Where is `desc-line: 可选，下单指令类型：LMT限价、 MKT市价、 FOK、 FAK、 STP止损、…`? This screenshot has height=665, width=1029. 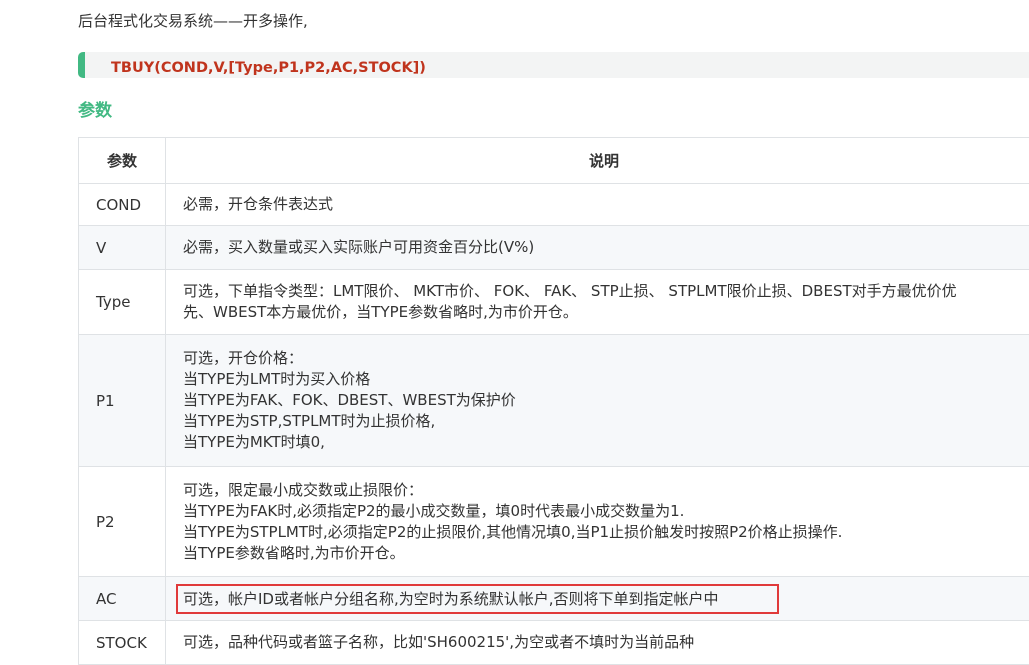
desc-line: 可选，下单指令类型：LMT限价、 MKT市价、 FOK、 FAK、 STP止损、… is located at coordinates (606, 291).